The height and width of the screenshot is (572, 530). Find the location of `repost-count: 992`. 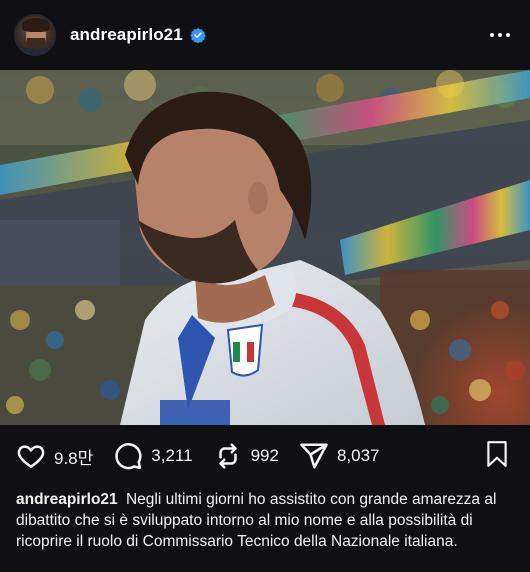

repost-count: 992 is located at coordinates (264, 455).